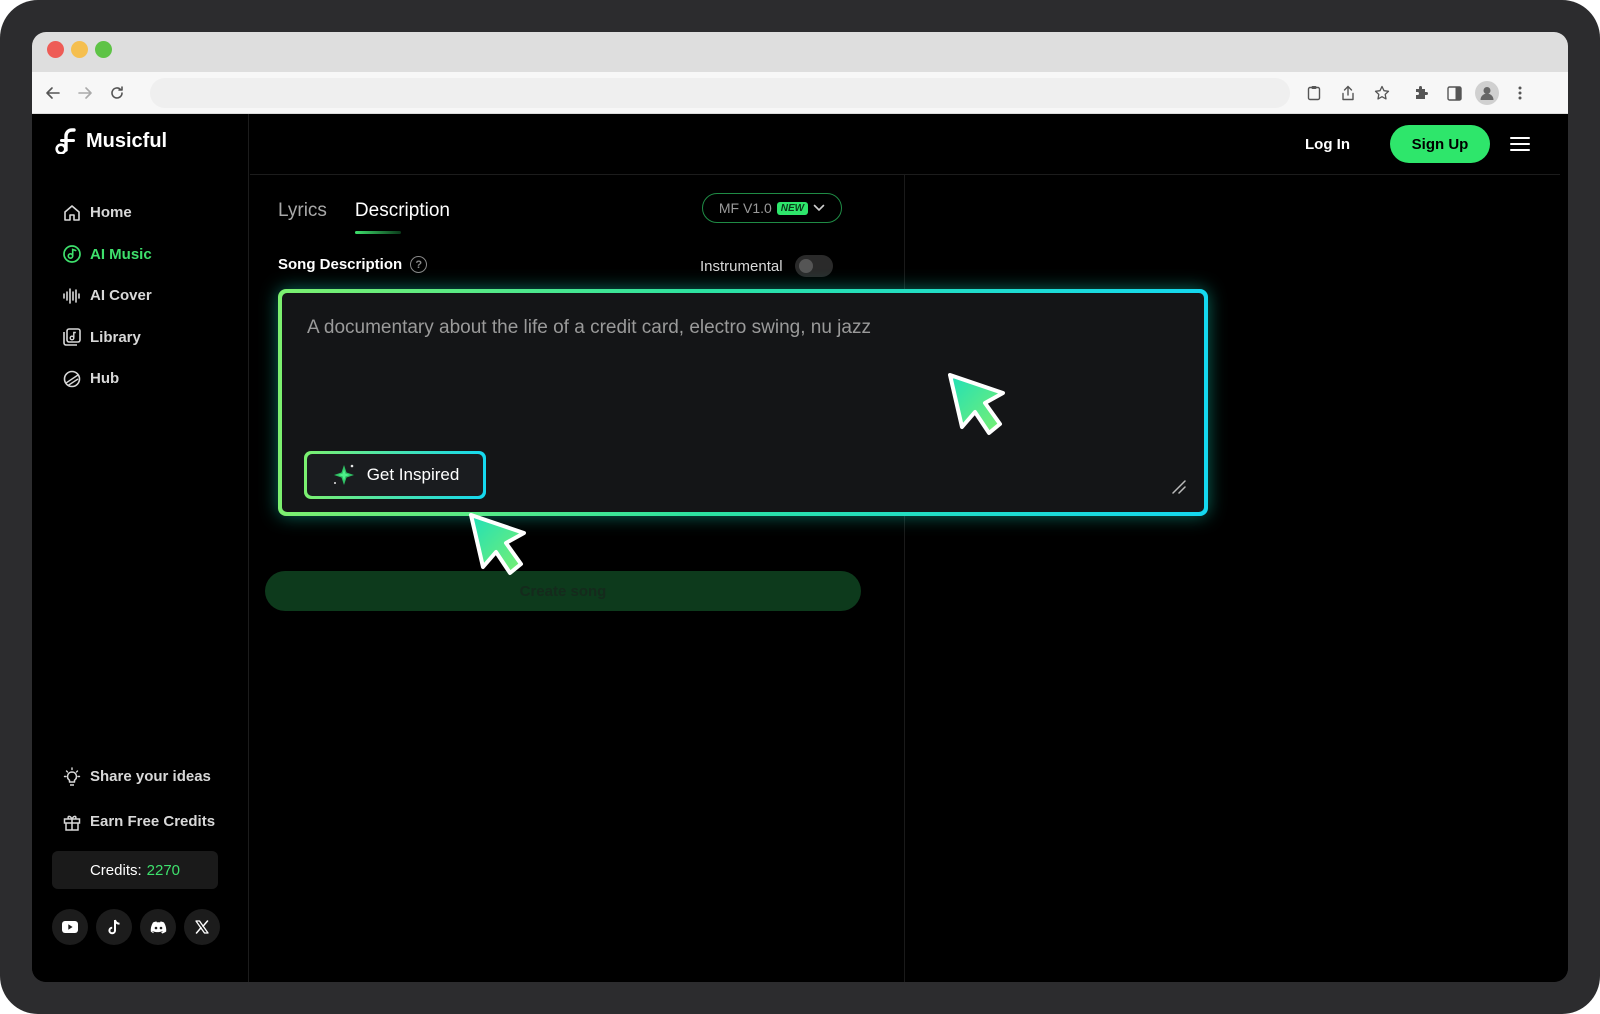 This screenshot has width=1600, height=1014. I want to click on library-icon, so click(72, 337).